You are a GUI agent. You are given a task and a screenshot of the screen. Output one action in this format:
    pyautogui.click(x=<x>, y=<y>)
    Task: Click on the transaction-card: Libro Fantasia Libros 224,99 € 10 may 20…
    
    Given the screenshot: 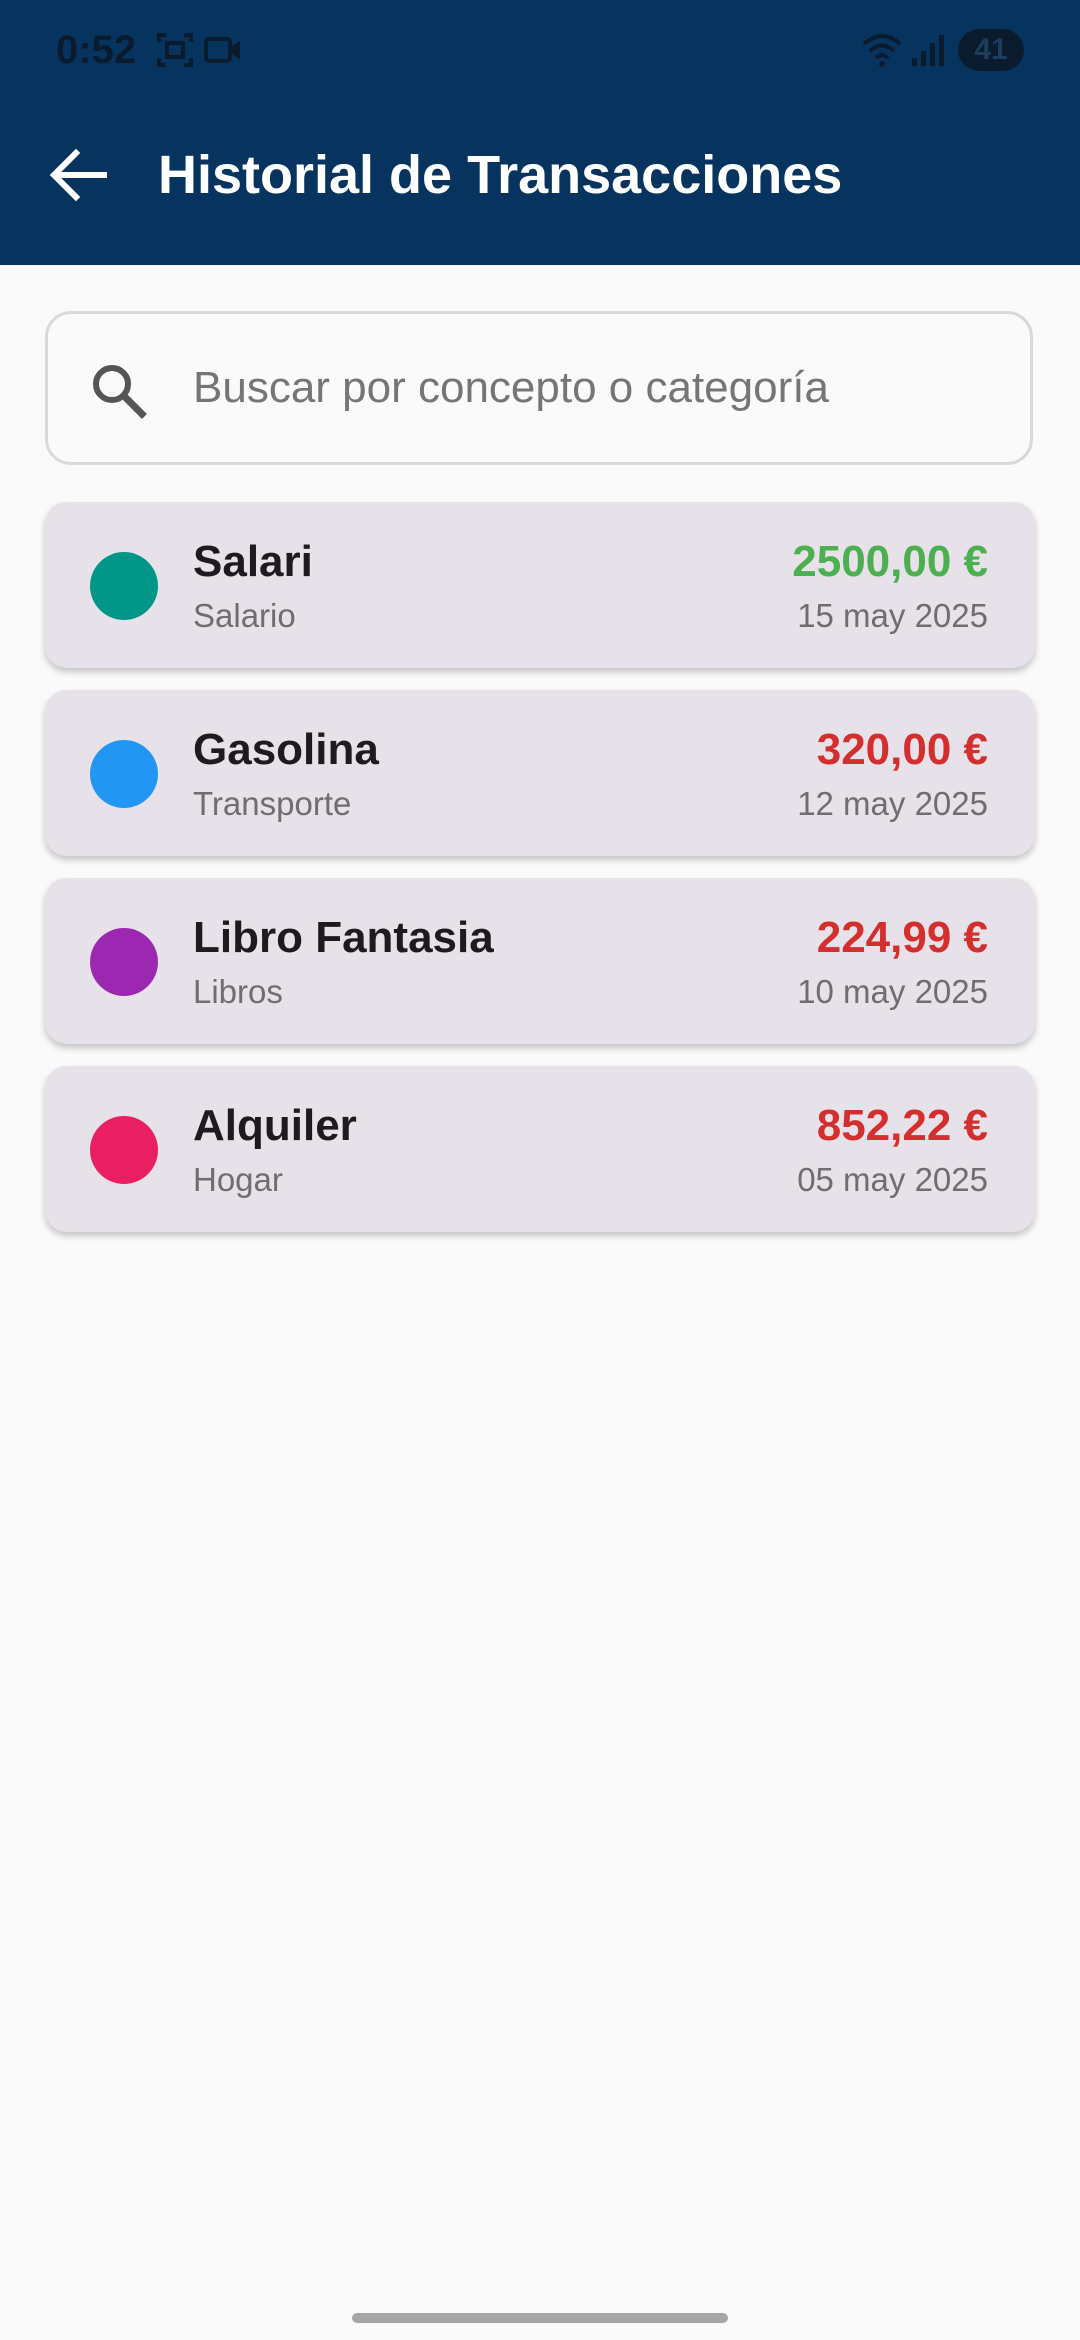 What is the action you would take?
    pyautogui.click(x=540, y=961)
    